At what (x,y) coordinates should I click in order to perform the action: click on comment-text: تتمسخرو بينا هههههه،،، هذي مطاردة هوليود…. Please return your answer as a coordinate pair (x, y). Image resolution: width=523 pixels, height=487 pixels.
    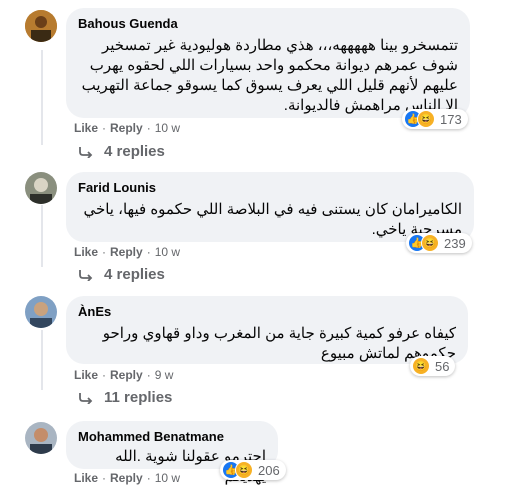
    Looking at the image, I should click on (269, 75).